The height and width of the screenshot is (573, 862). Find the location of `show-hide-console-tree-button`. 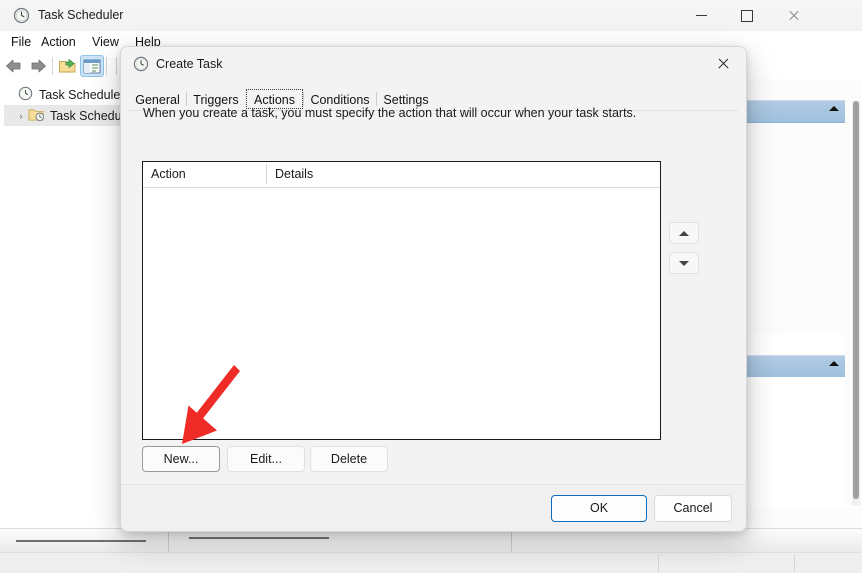

show-hide-console-tree-button is located at coordinates (92, 66).